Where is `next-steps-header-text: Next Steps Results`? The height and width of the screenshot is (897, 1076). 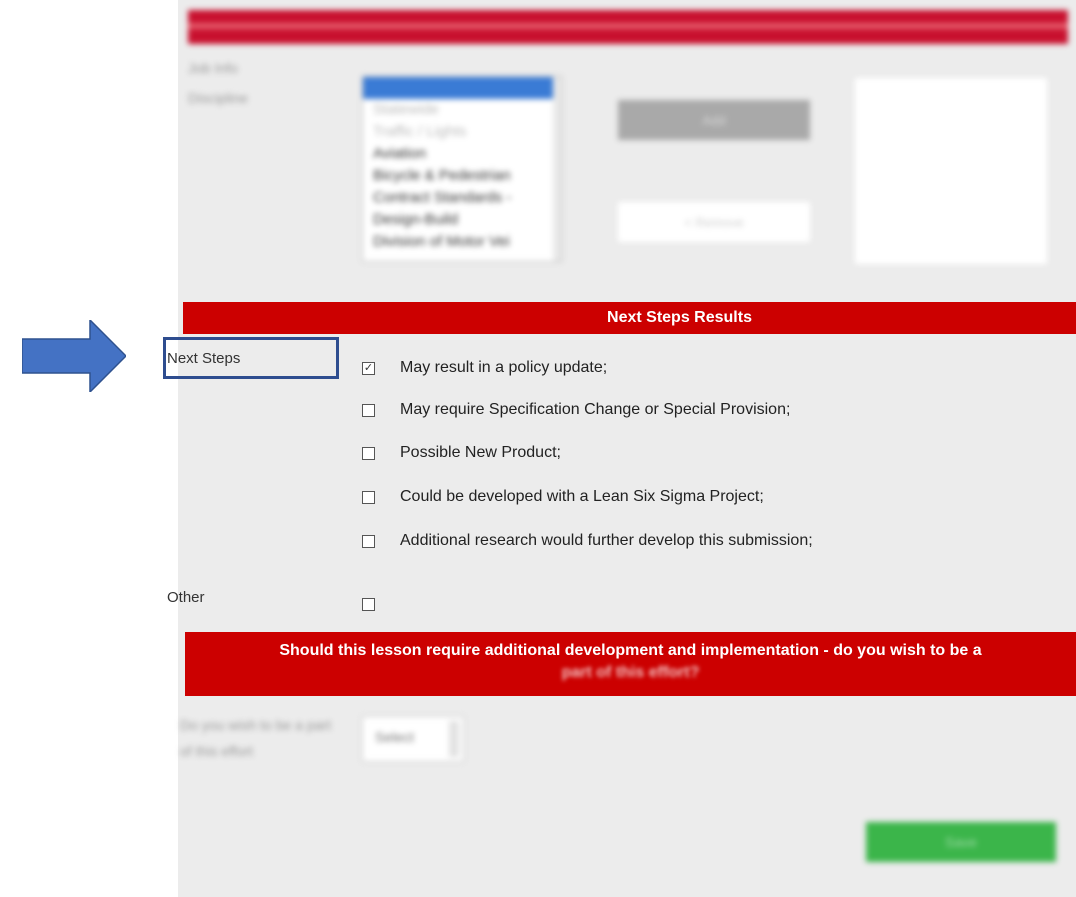
next-steps-header-text: Next Steps Results is located at coordinates (679, 317).